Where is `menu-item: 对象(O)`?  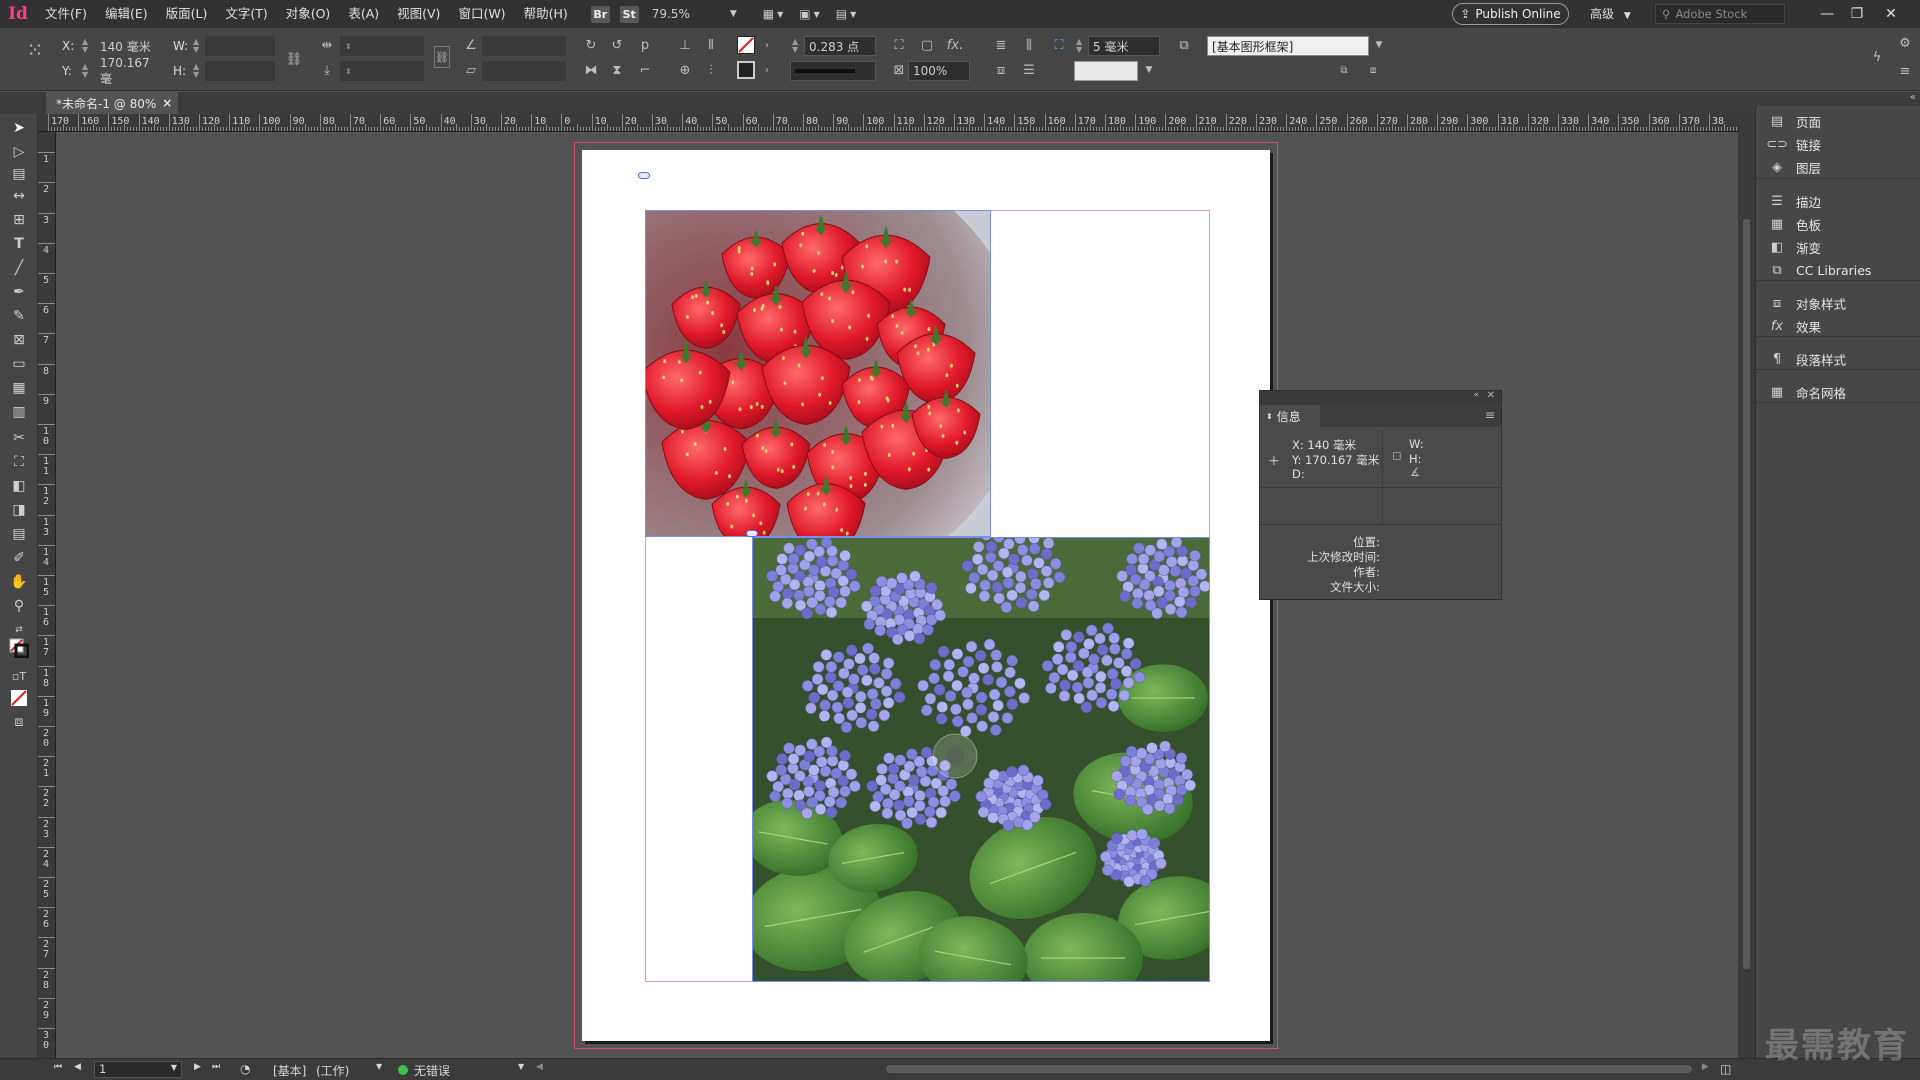 menu-item: 对象(O) is located at coordinates (308, 14).